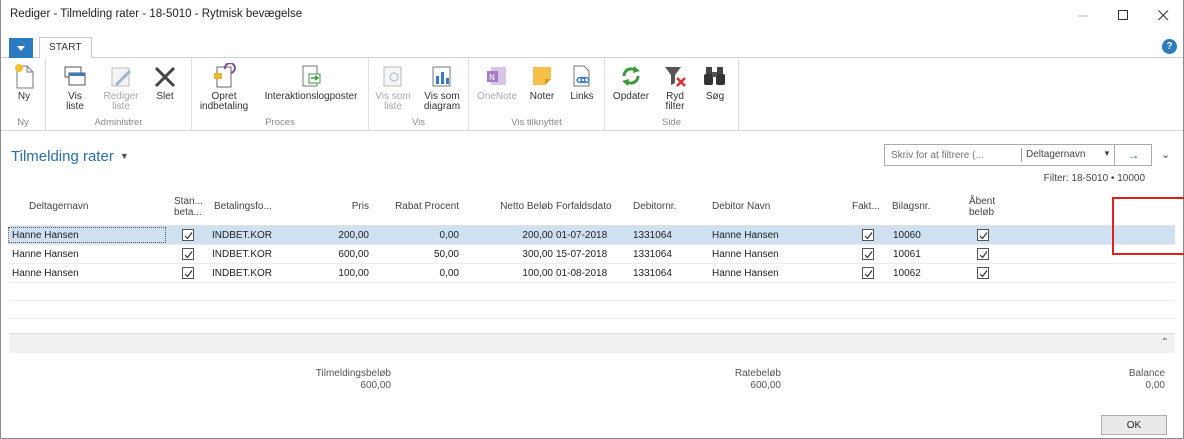 The image size is (1184, 439). I want to click on ribbon-tab-strip: START ?, so click(592, 47).